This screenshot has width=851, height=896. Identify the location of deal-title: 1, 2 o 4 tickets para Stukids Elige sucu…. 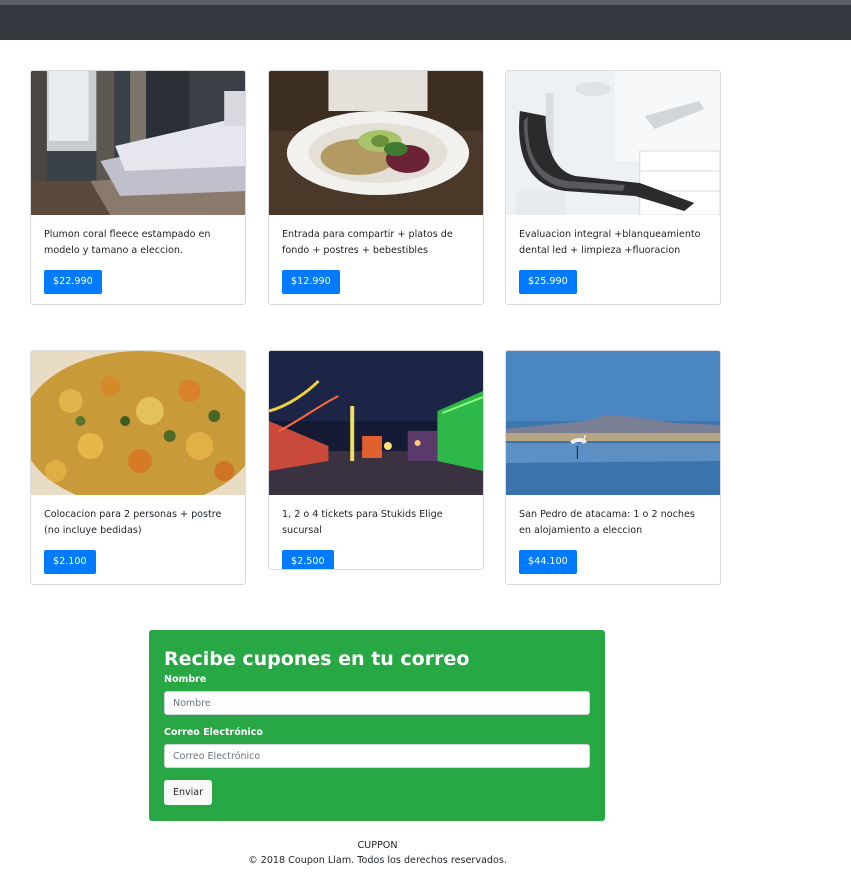
(362, 522).